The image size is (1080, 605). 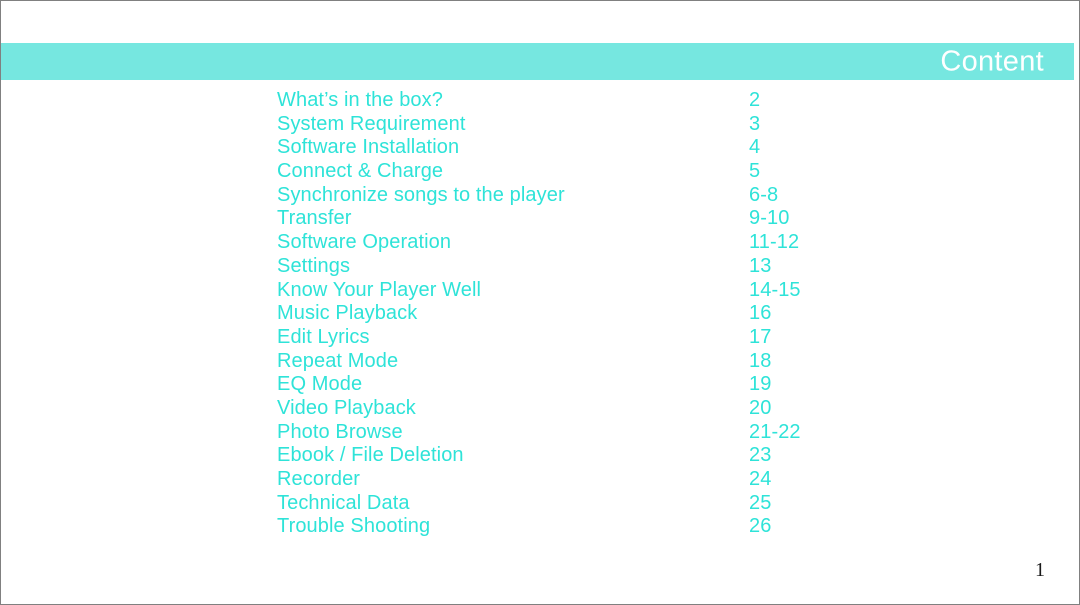 What do you see at coordinates (647, 125) in the screenshot?
I see `toc-entry: System Requirement 3` at bounding box center [647, 125].